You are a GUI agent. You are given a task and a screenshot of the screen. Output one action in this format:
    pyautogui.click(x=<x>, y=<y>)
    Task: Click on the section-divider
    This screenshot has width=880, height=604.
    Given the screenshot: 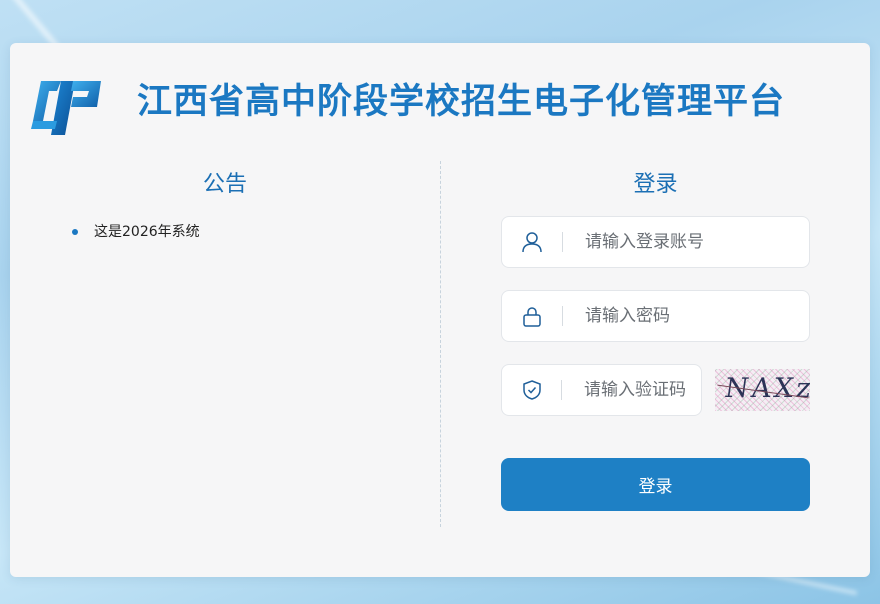 What is the action you would take?
    pyautogui.click(x=440, y=344)
    